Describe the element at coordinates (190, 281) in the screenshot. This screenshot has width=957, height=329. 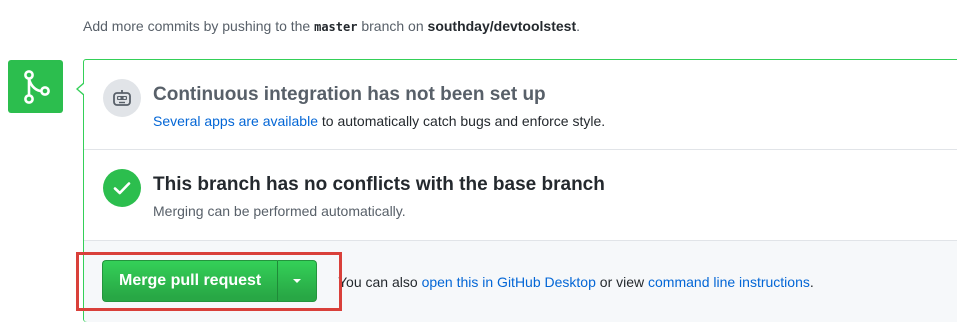
I see `merge-pull-request-button: Merge pull request` at that location.